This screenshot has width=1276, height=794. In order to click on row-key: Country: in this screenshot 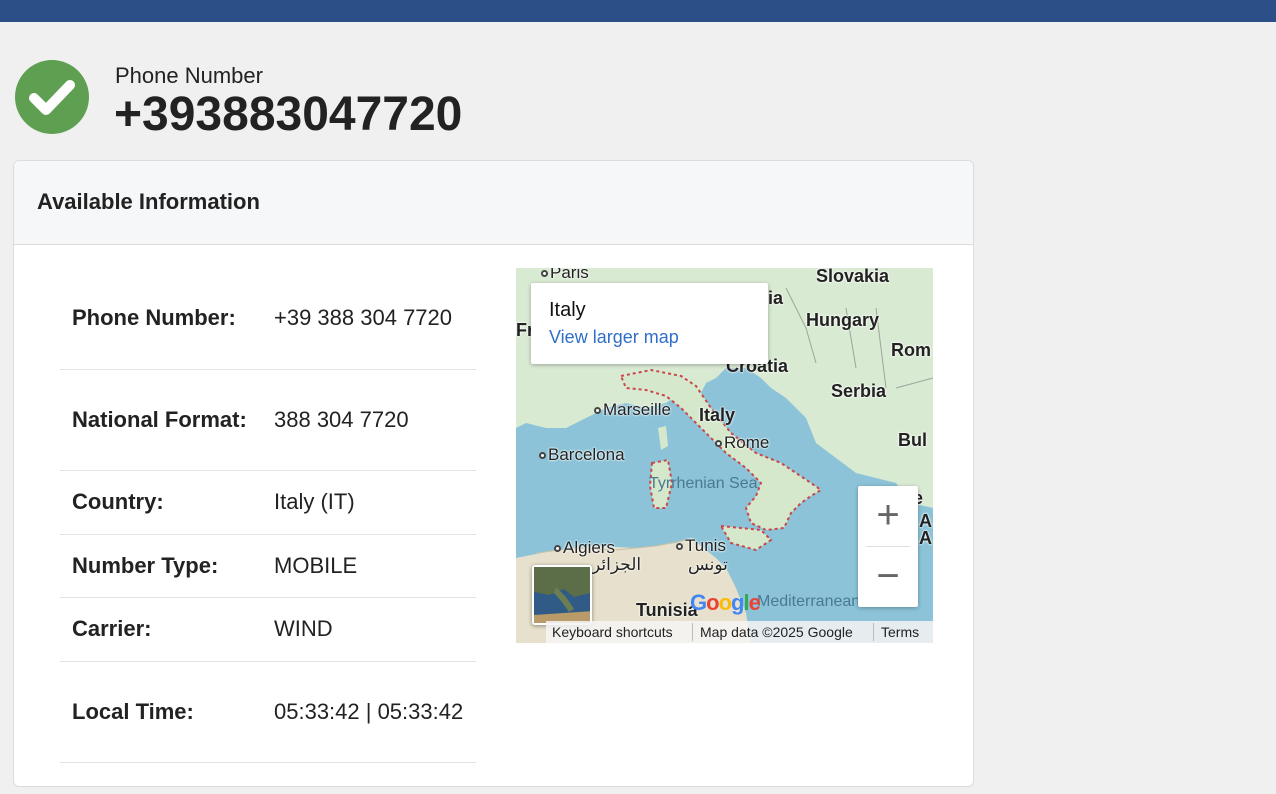, I will do `click(161, 502)`.